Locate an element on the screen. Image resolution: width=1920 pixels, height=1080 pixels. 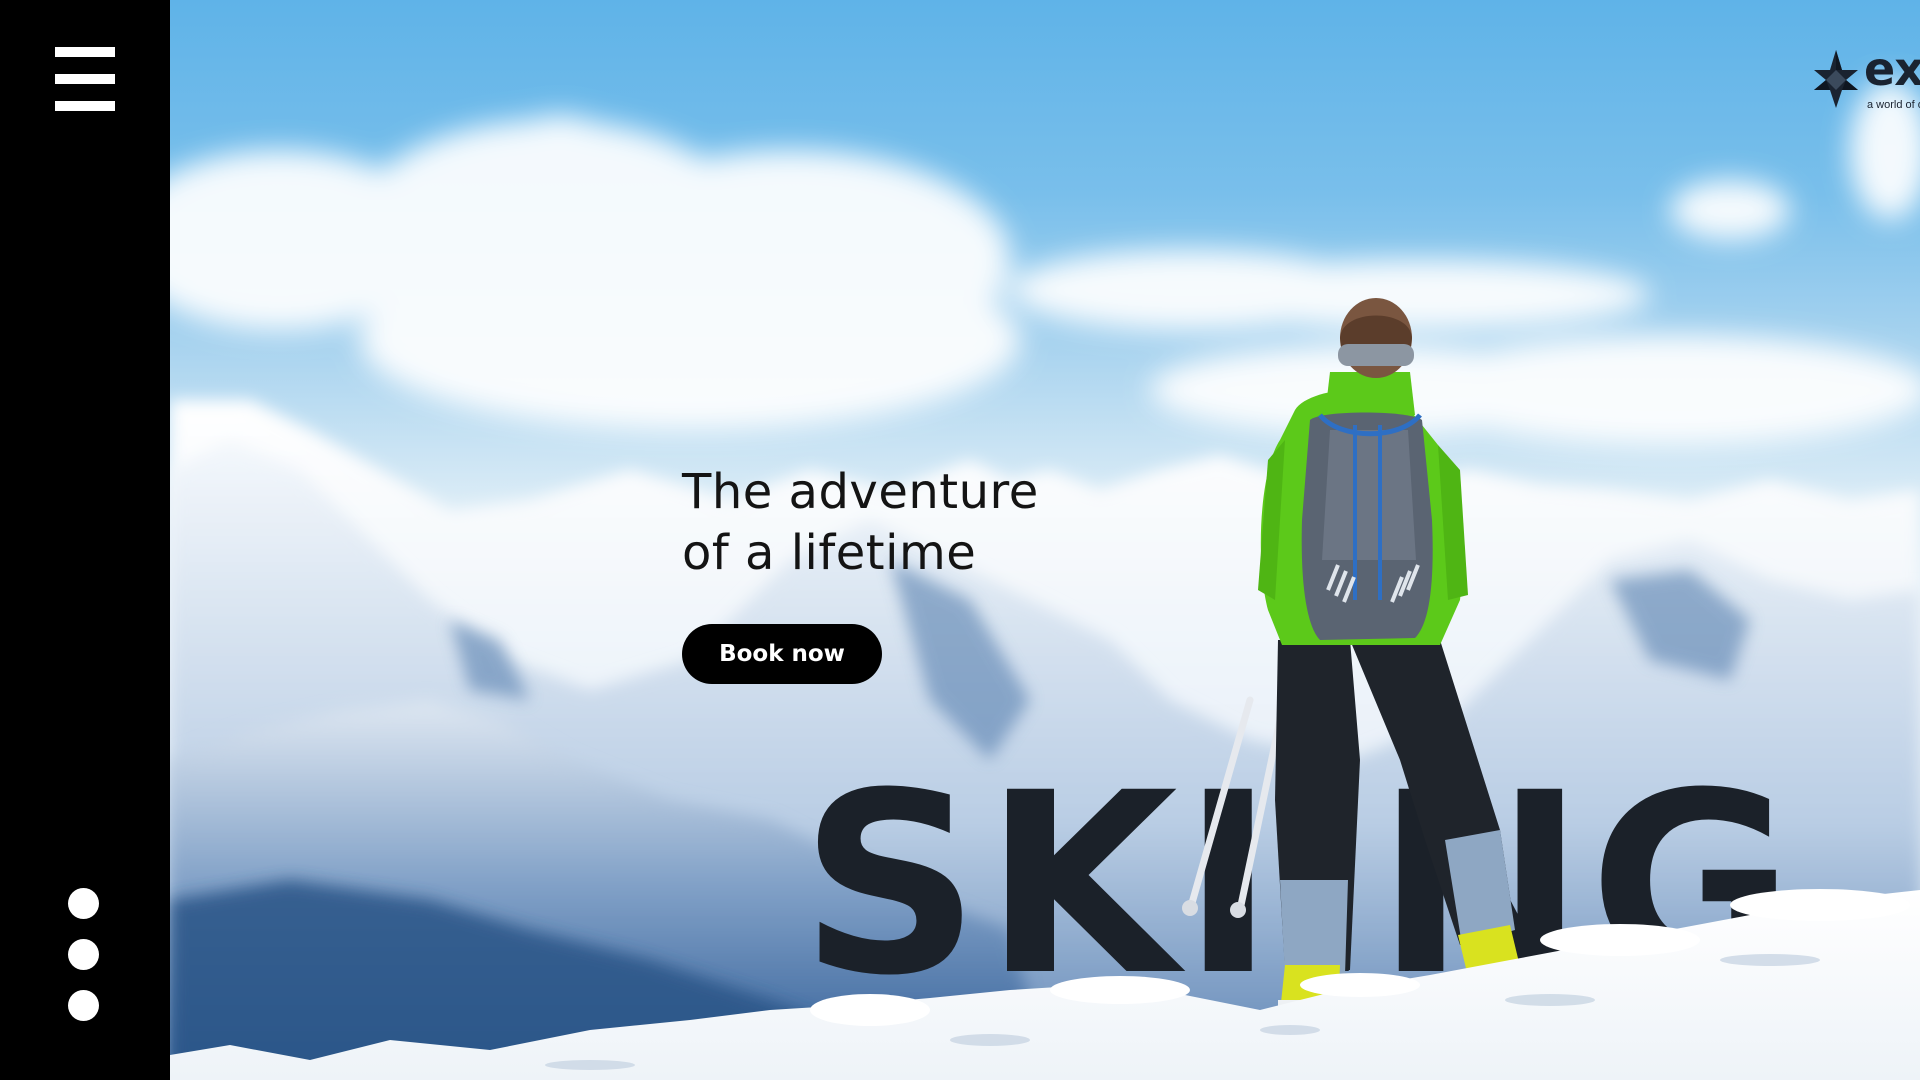
brand-logo: explore a world of opportunity is located at coordinates (1865, 80).